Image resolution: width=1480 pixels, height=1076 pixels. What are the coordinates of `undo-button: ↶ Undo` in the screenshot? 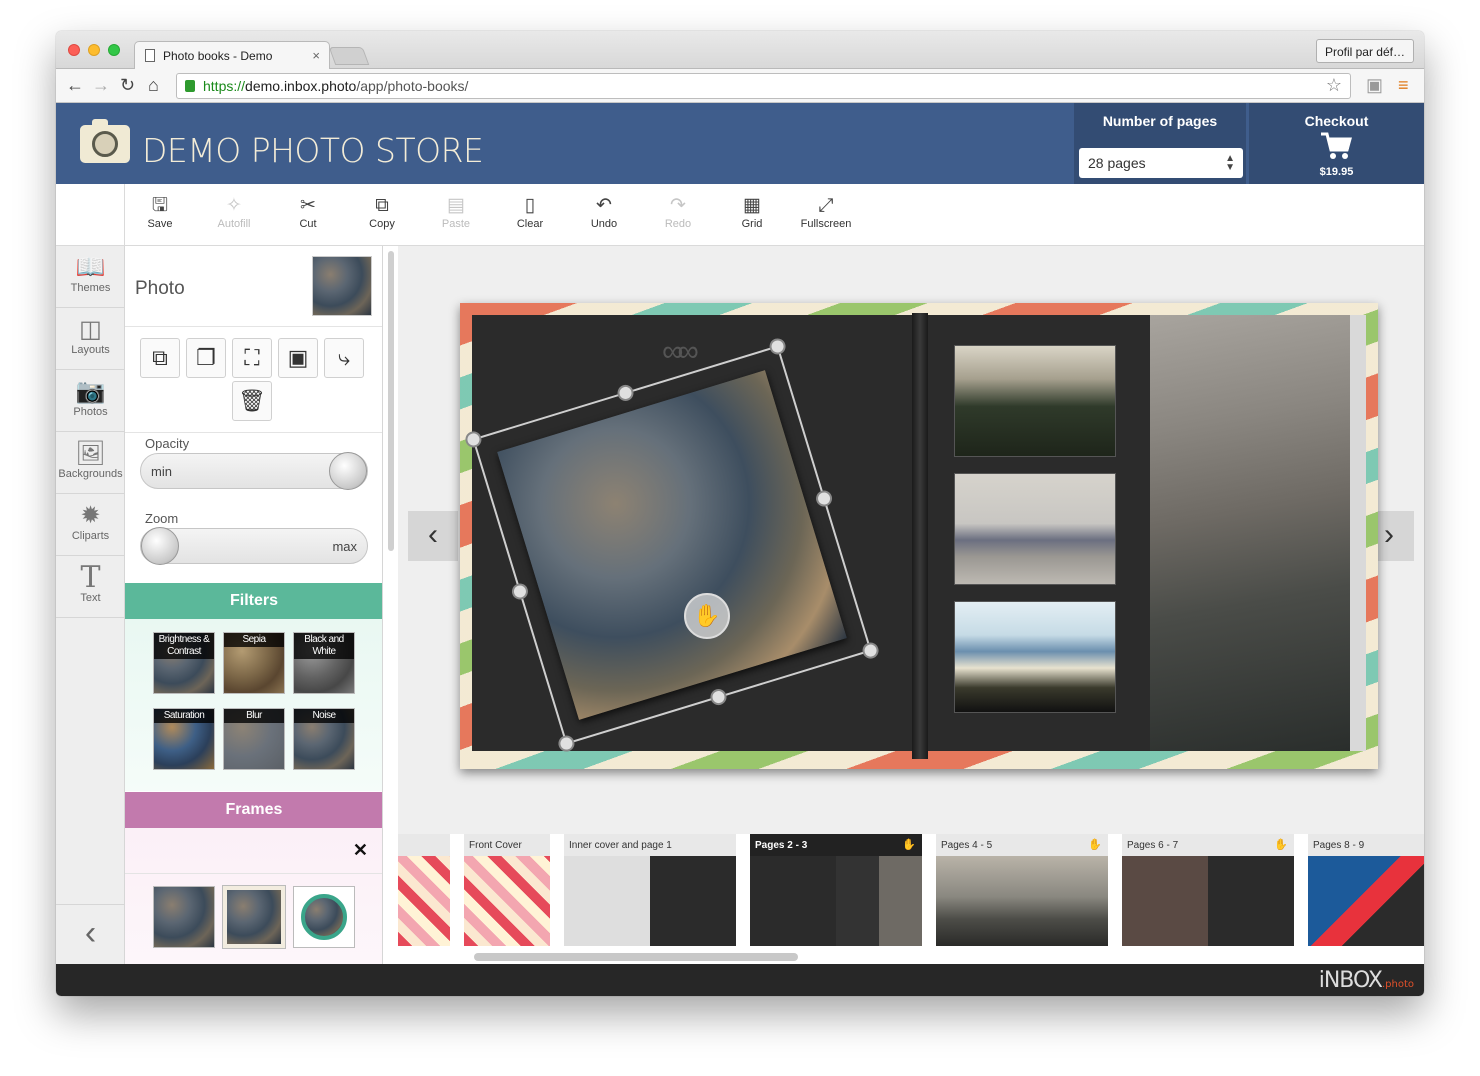 It's located at (604, 212).